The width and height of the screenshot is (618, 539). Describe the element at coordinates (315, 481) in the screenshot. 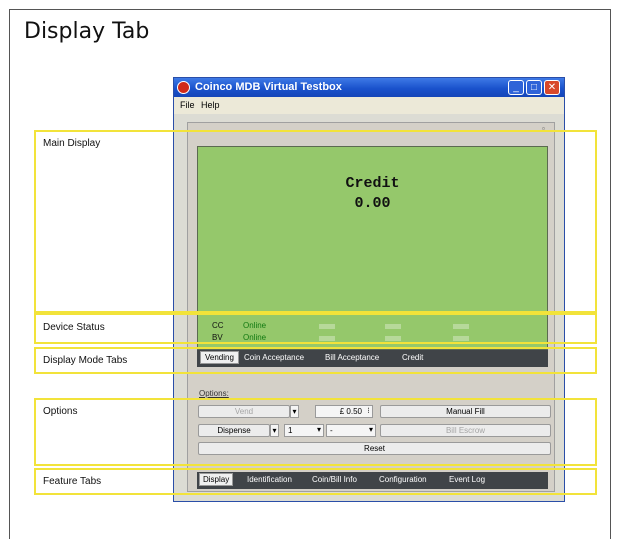

I see `feature-tabs-callout-box` at that location.